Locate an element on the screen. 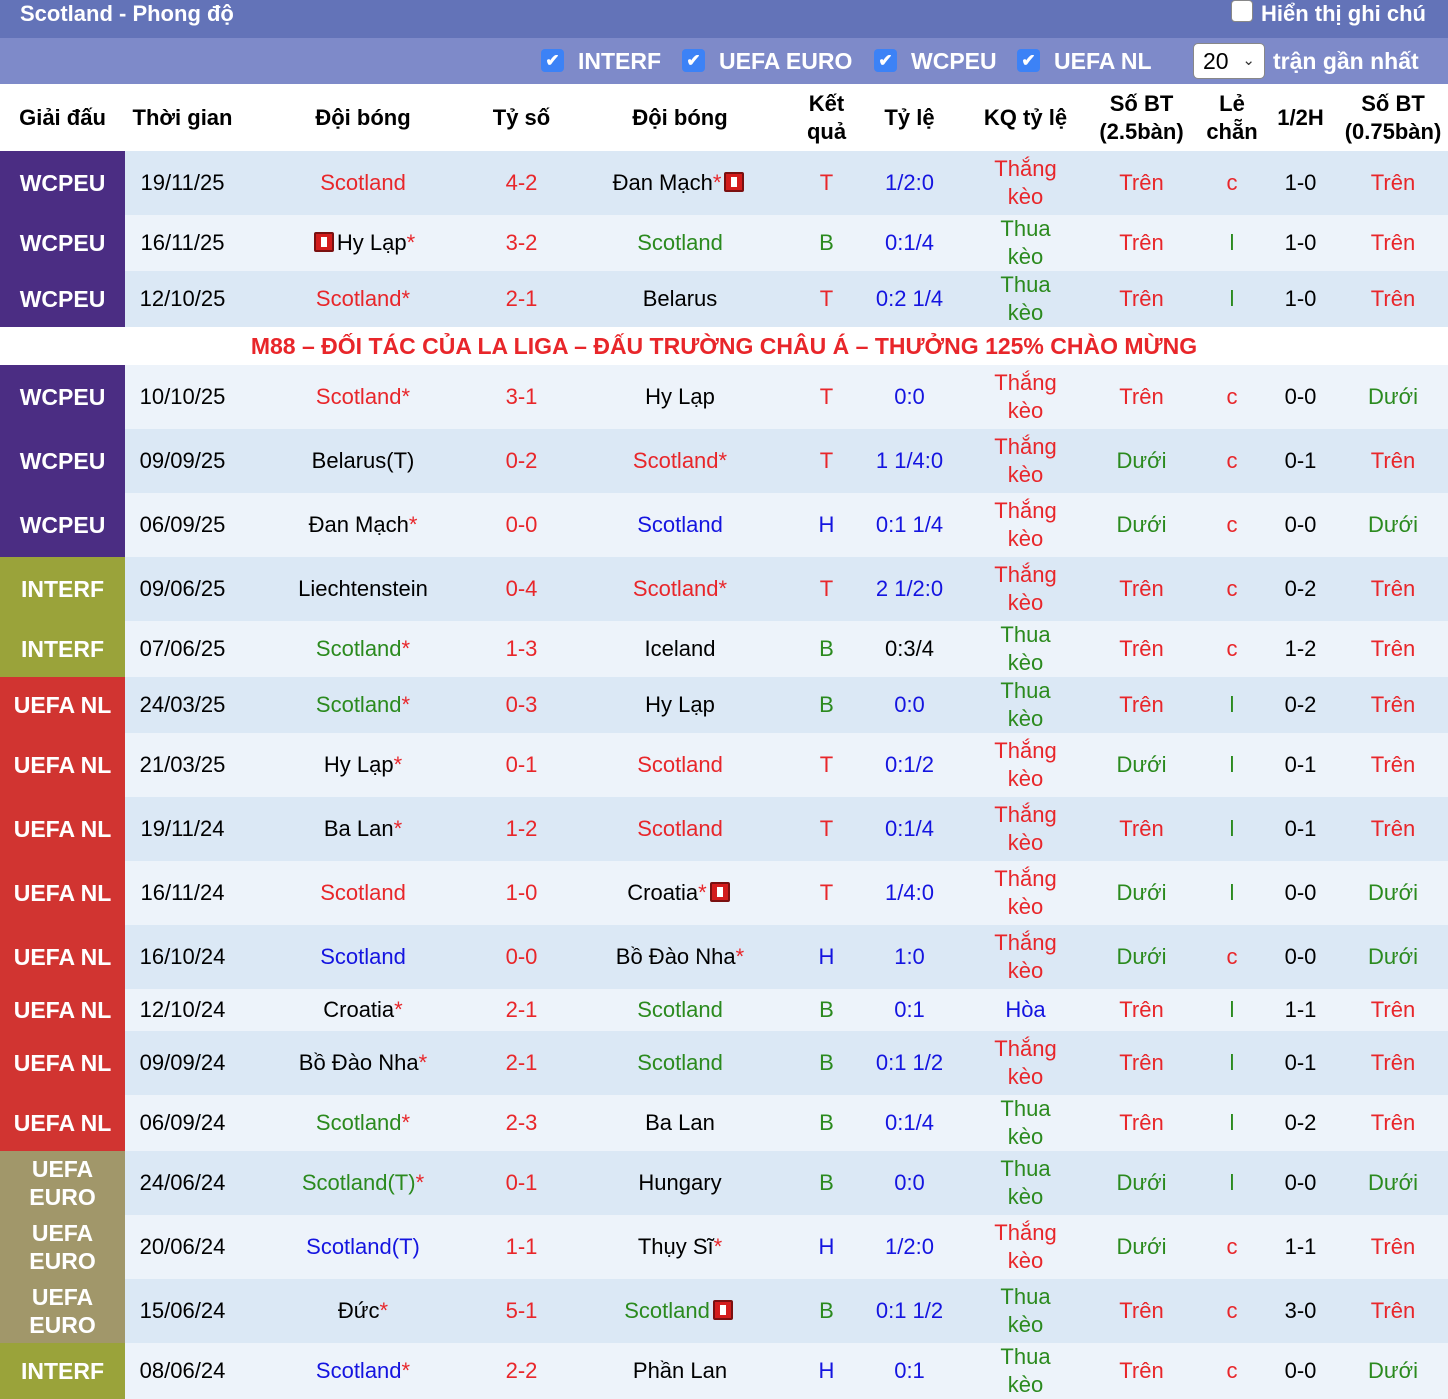  recent-count-select: 20 ⌄ is located at coordinates (1229, 61).